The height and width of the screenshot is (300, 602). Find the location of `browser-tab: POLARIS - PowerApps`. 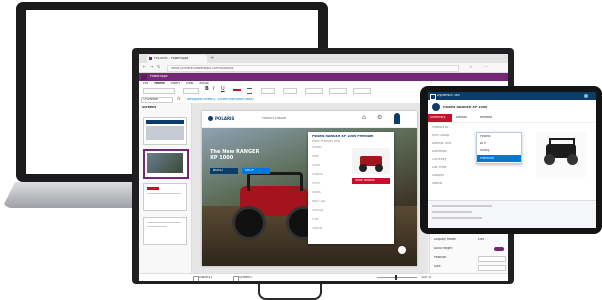

browser-tab: POLARIS - PowerApps is located at coordinates (177, 59).